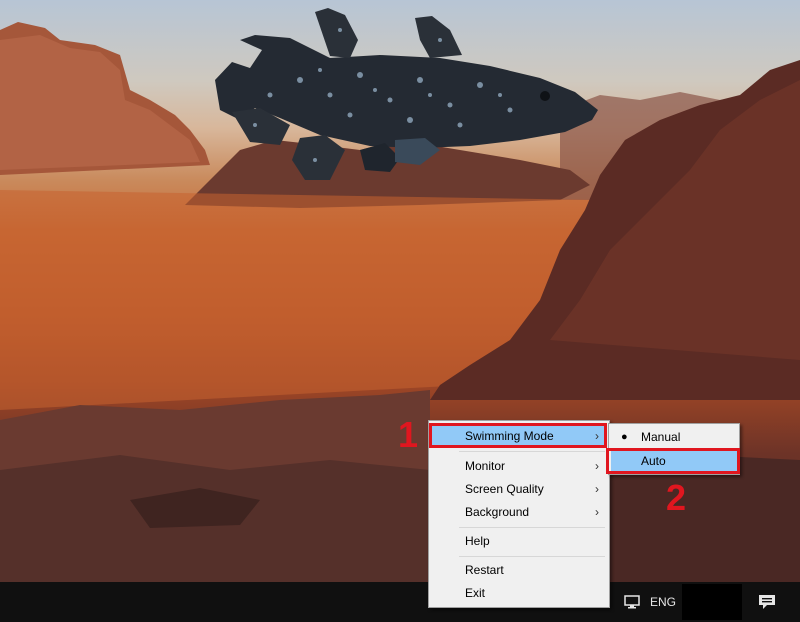 This screenshot has width=800, height=622. I want to click on taskbar, so click(400, 602).